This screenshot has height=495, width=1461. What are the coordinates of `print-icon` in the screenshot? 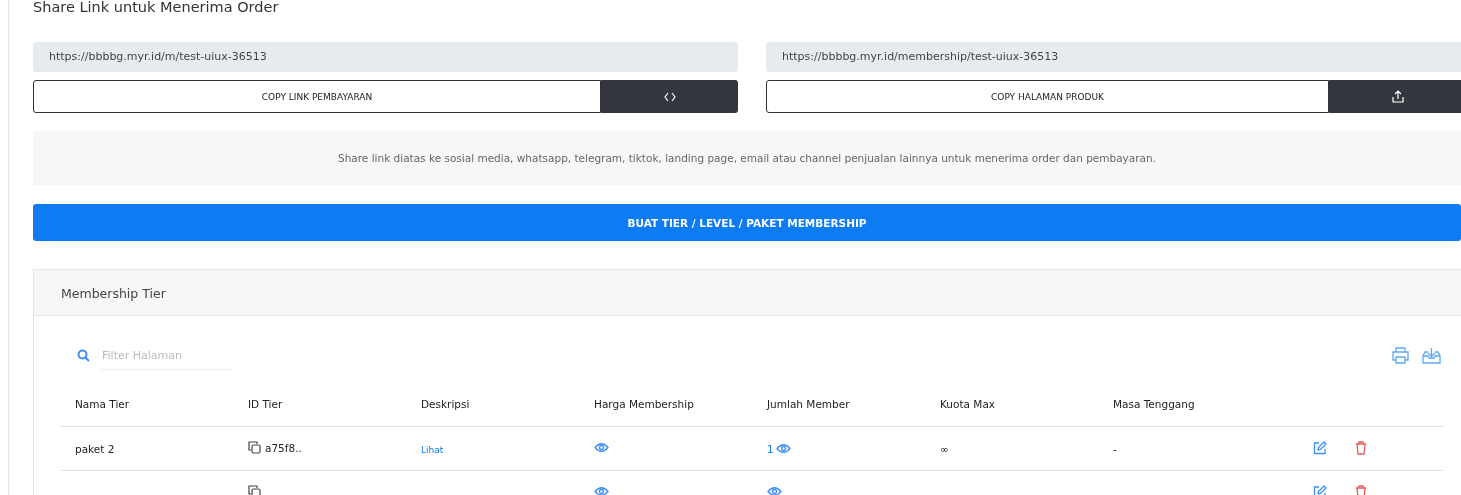 It's located at (1400, 355).